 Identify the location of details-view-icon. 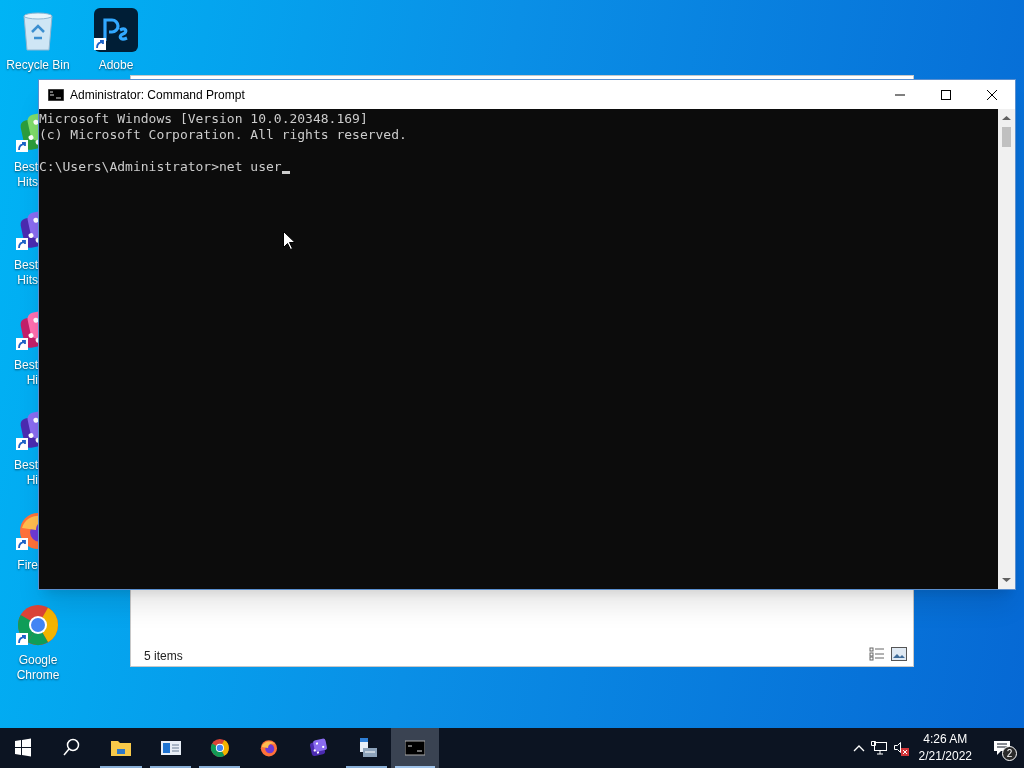
(877, 654).